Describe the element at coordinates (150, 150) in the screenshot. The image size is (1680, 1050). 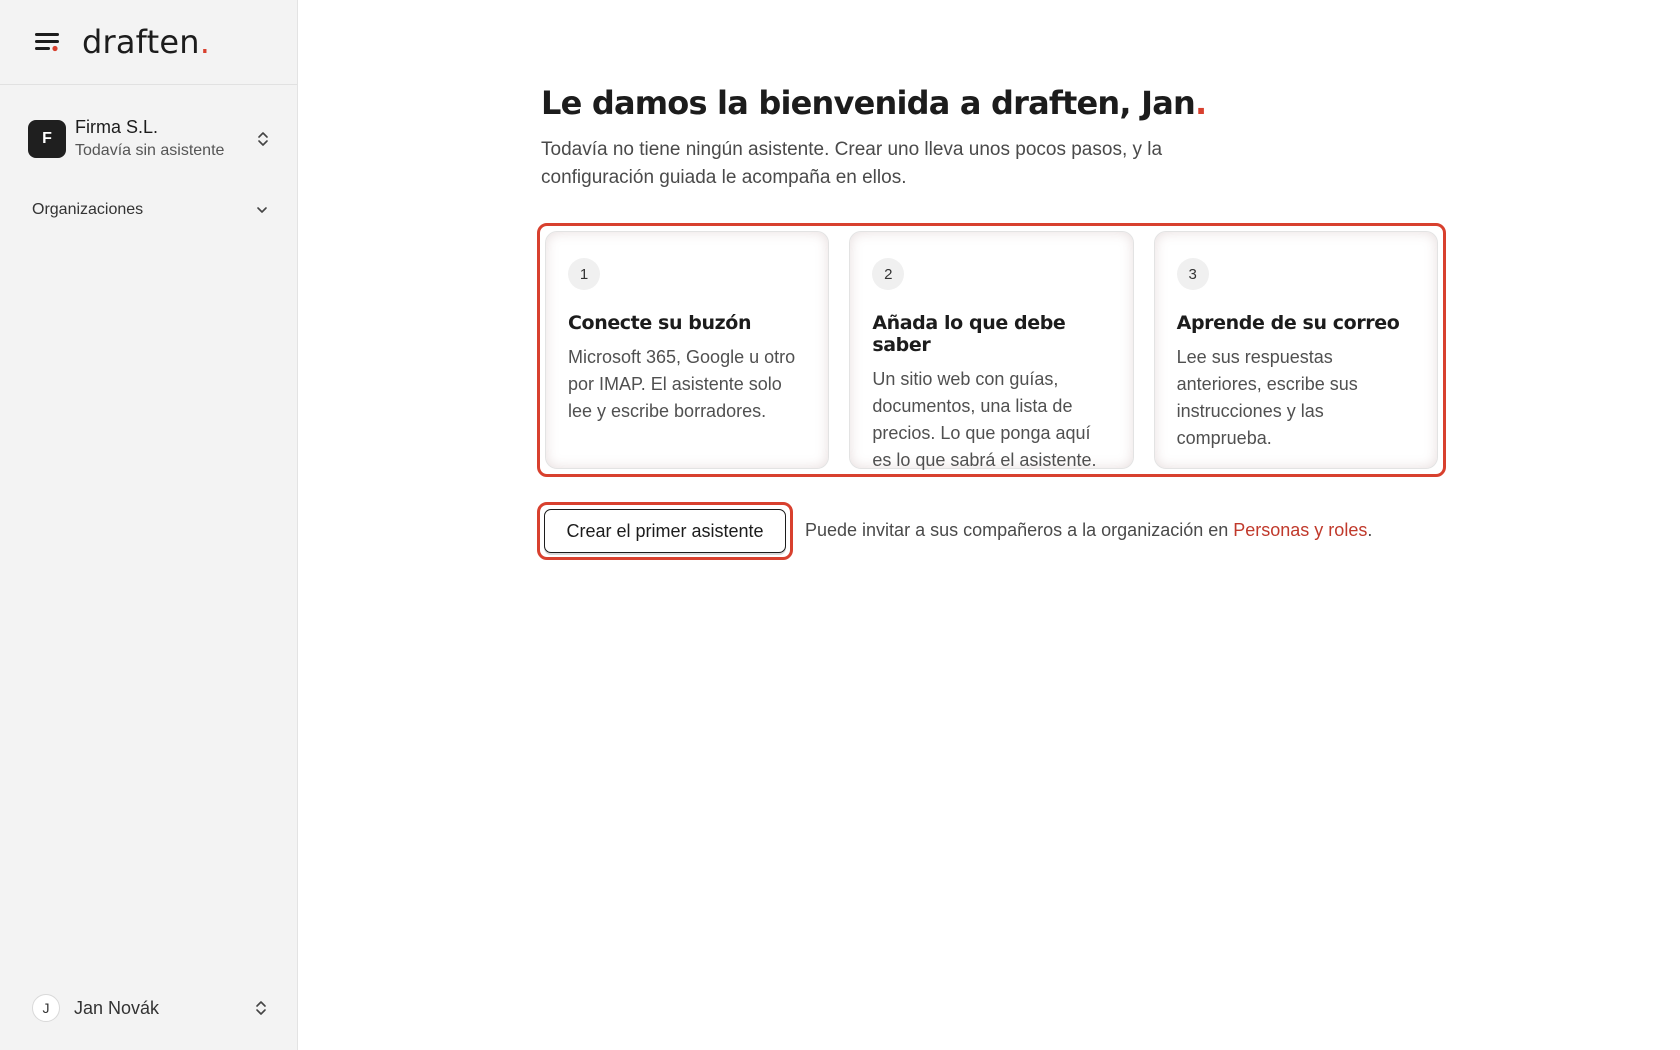
I see `org-status: Todavía sin asistente` at that location.